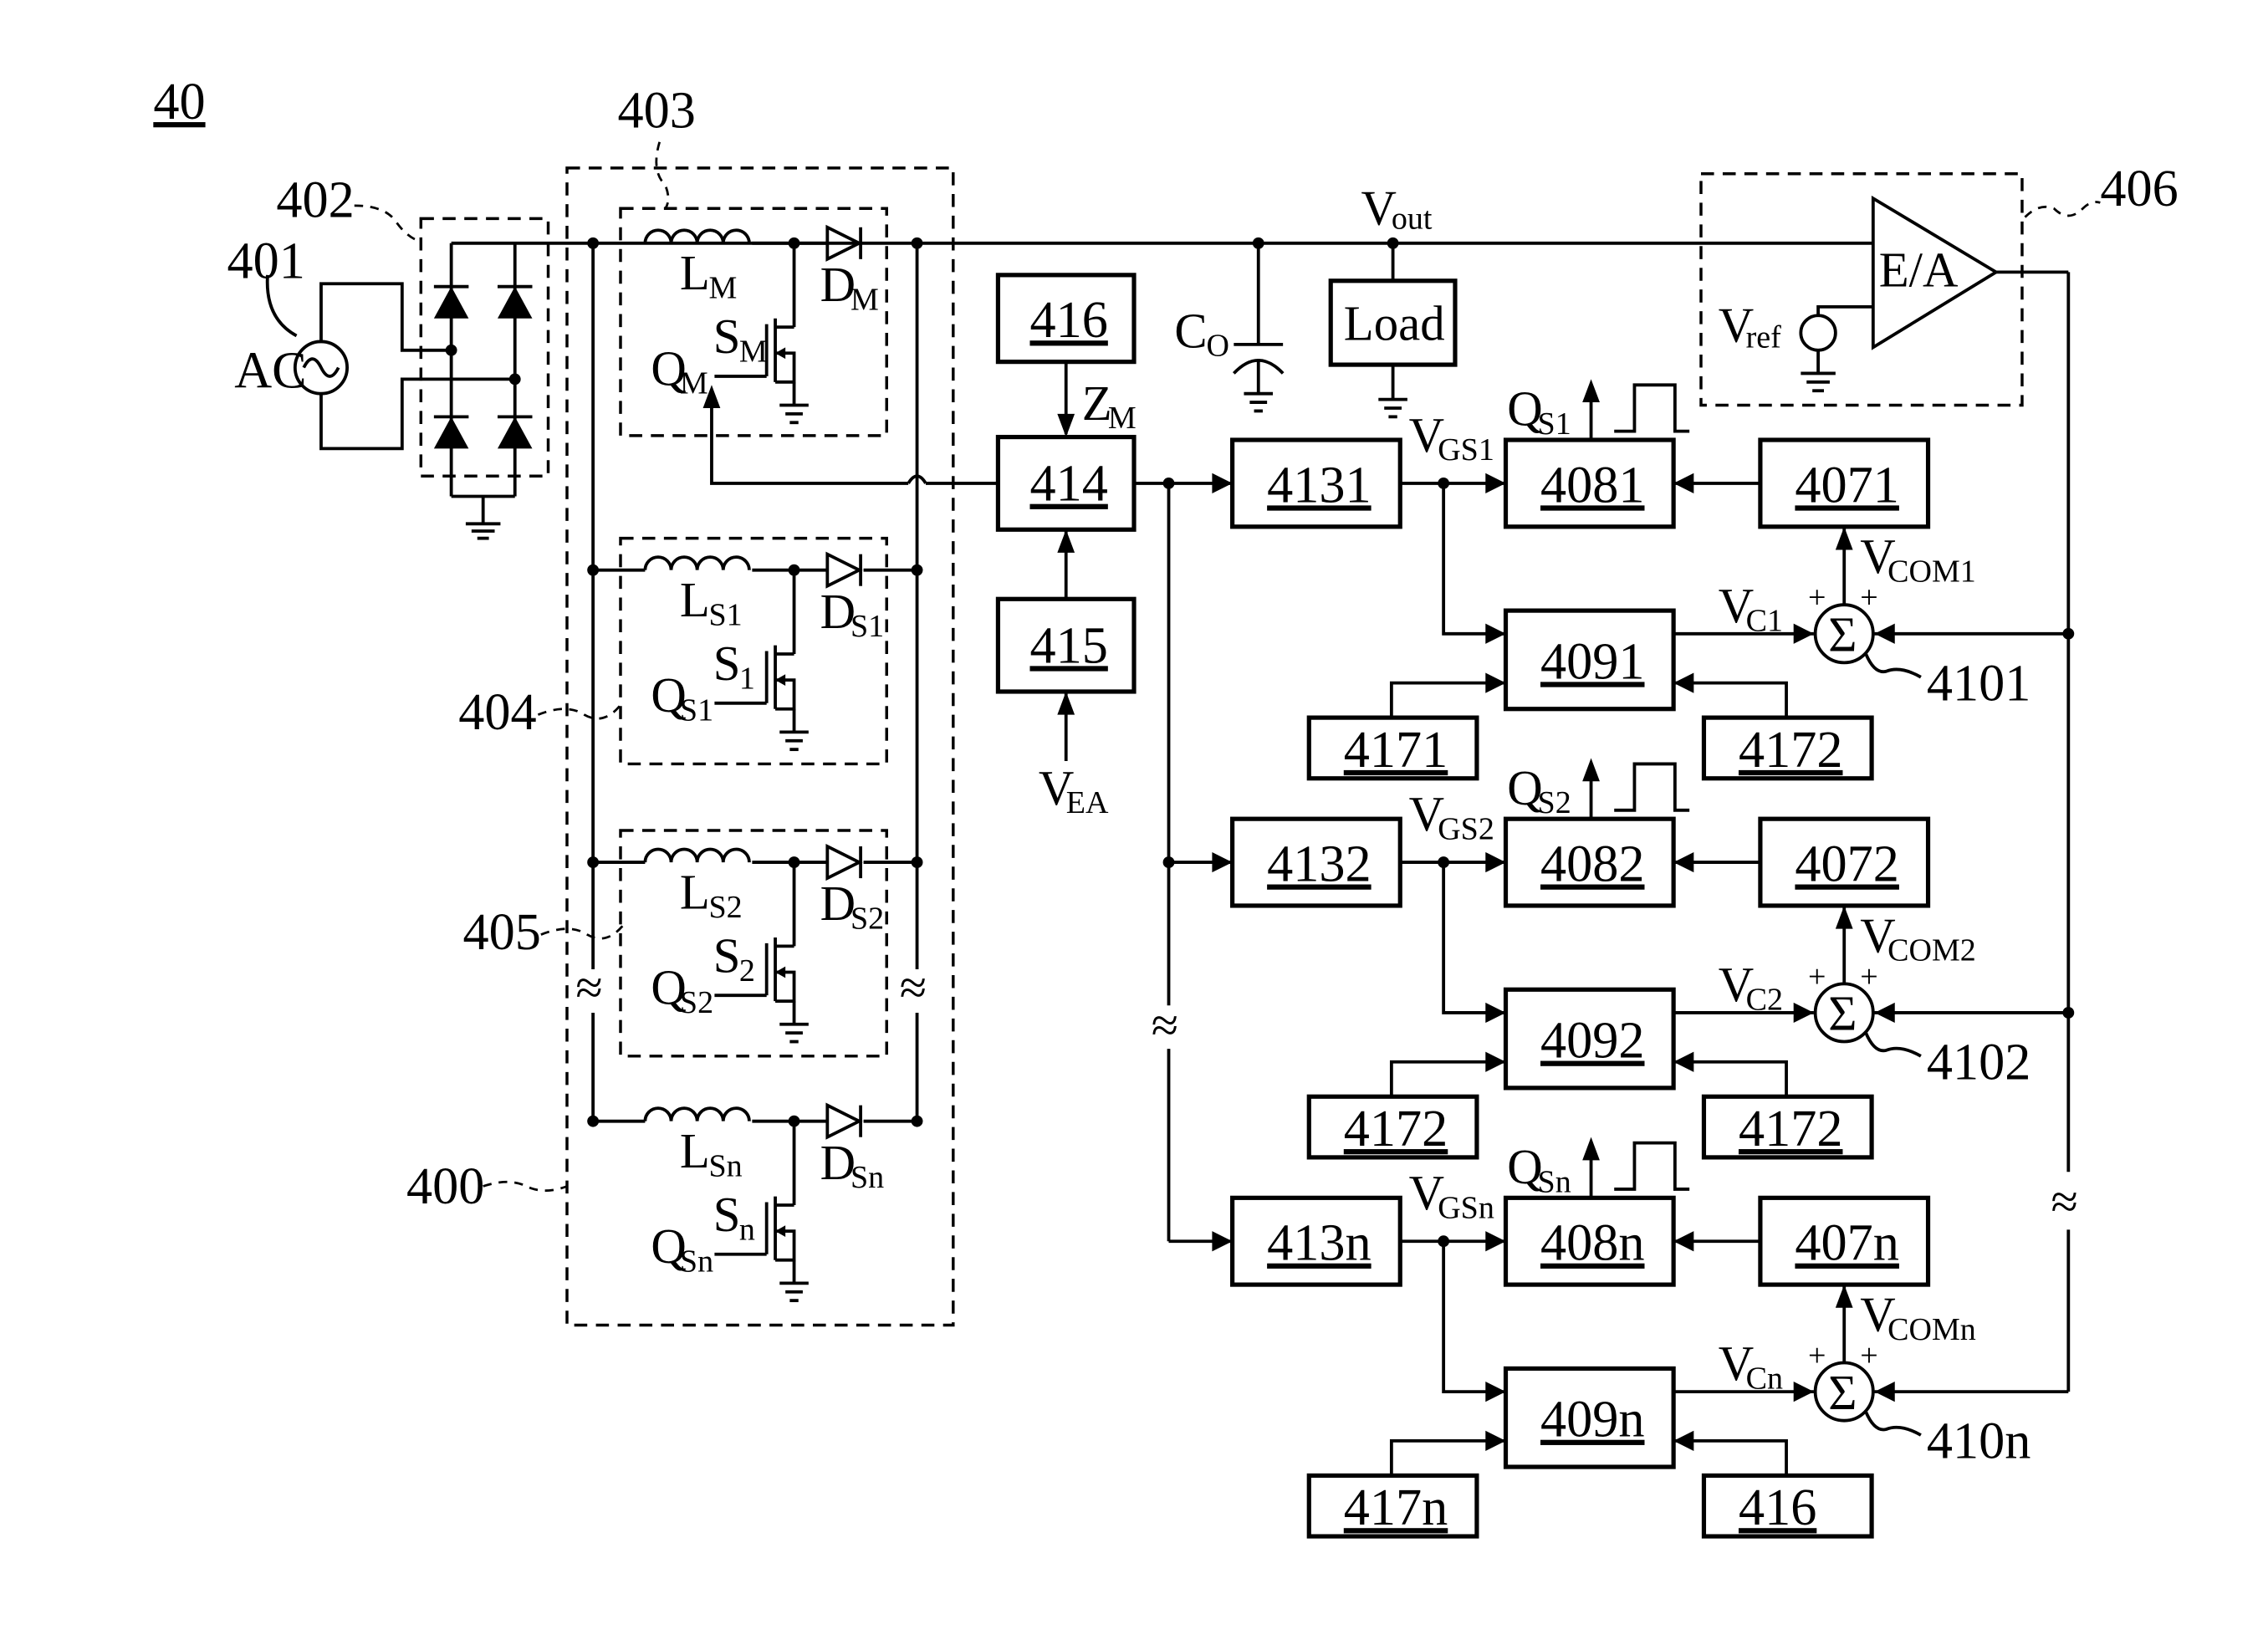  What do you see at coordinates (1931, 572) in the screenshot?
I see `vcom-sub: COM1` at bounding box center [1931, 572].